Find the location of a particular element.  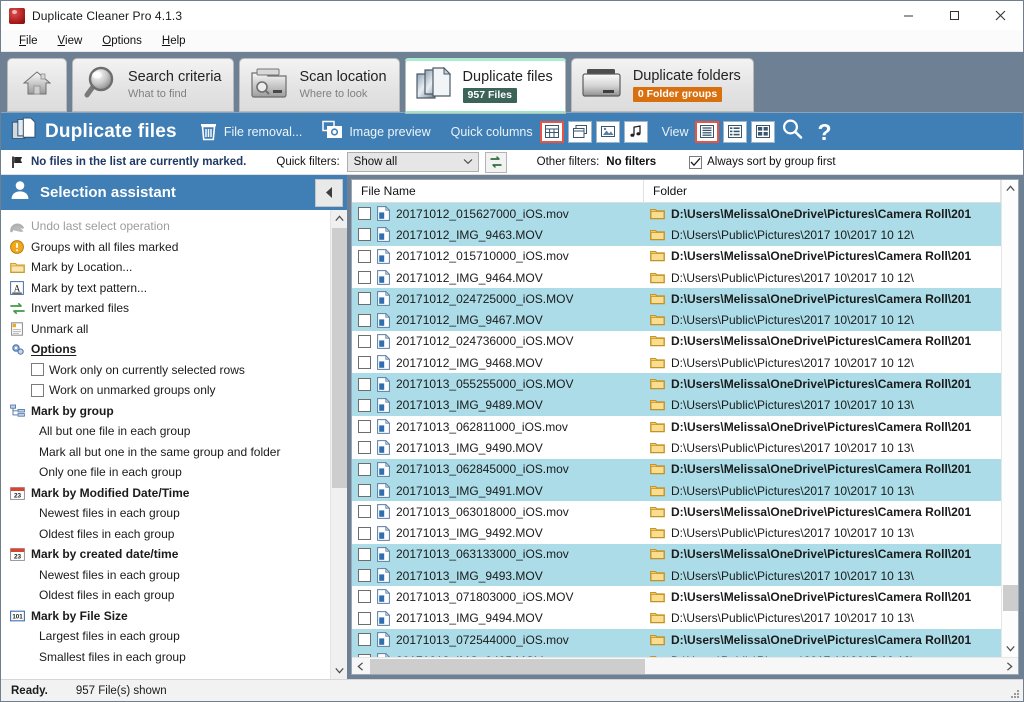

sidebar-item-invert-marked-files: Invert marked files is located at coordinates (165, 308).